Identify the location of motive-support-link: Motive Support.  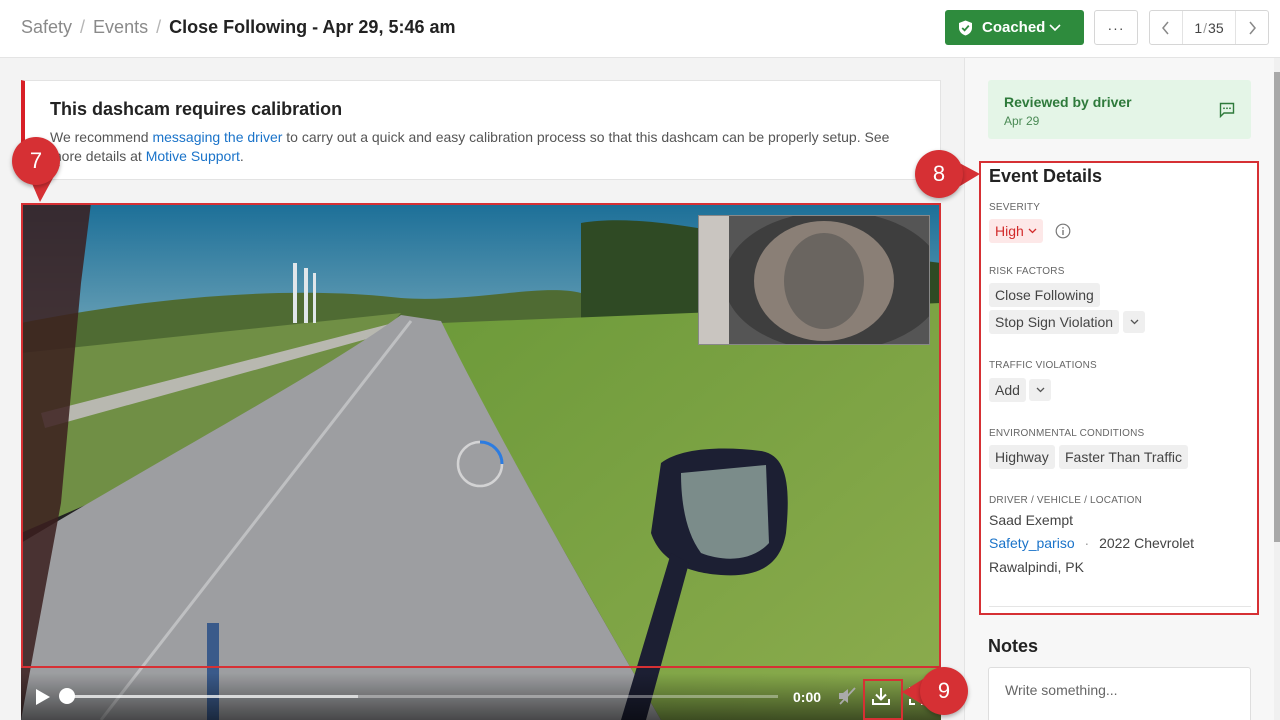
(193, 156).